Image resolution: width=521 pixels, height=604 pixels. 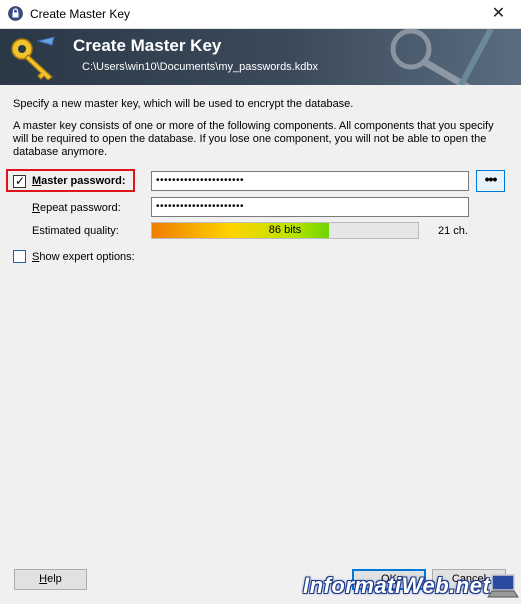 What do you see at coordinates (76, 208) in the screenshot?
I see `repeat-password-label: Repeat password:` at bounding box center [76, 208].